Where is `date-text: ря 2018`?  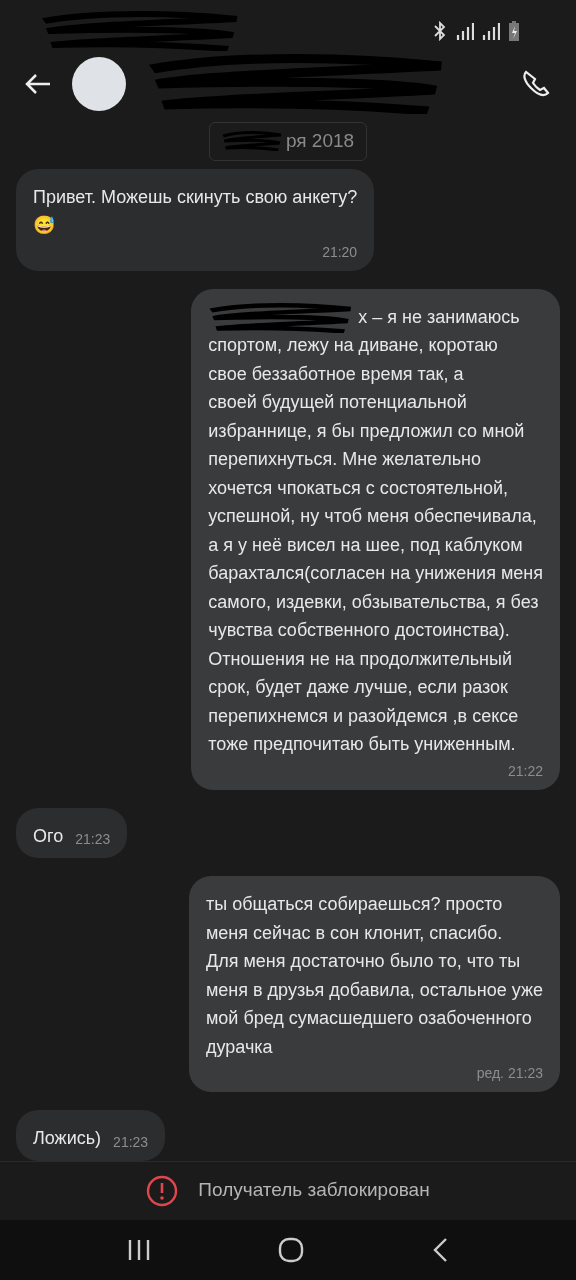 date-text: ря 2018 is located at coordinates (320, 141).